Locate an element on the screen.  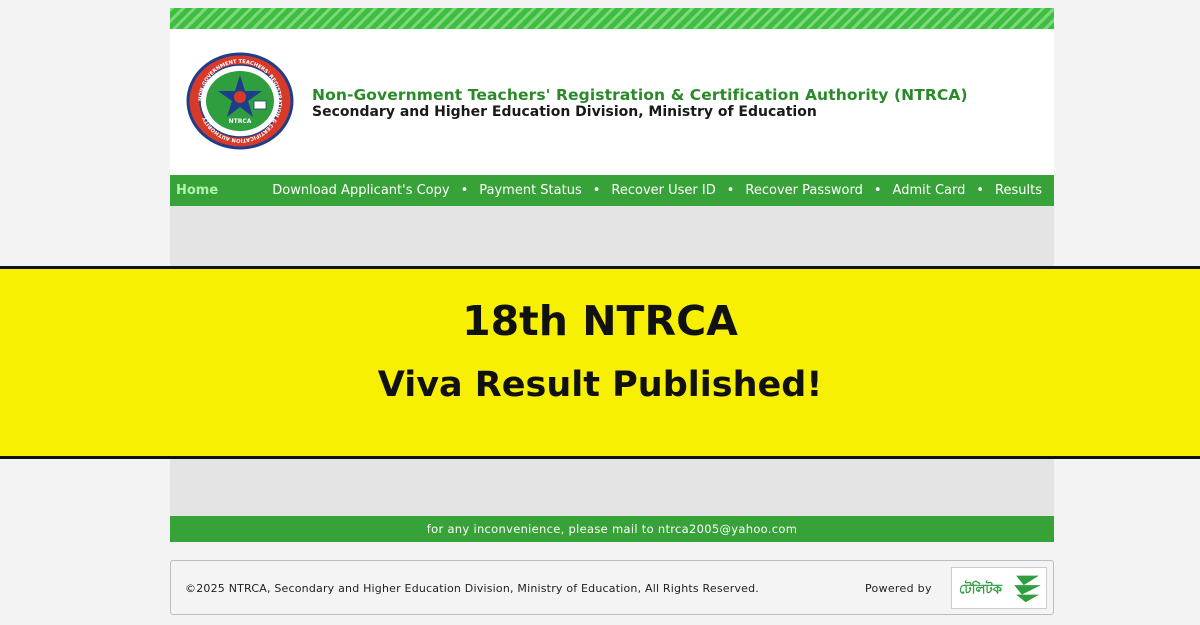
nav-admit-card: Admit Card is located at coordinates (929, 190).